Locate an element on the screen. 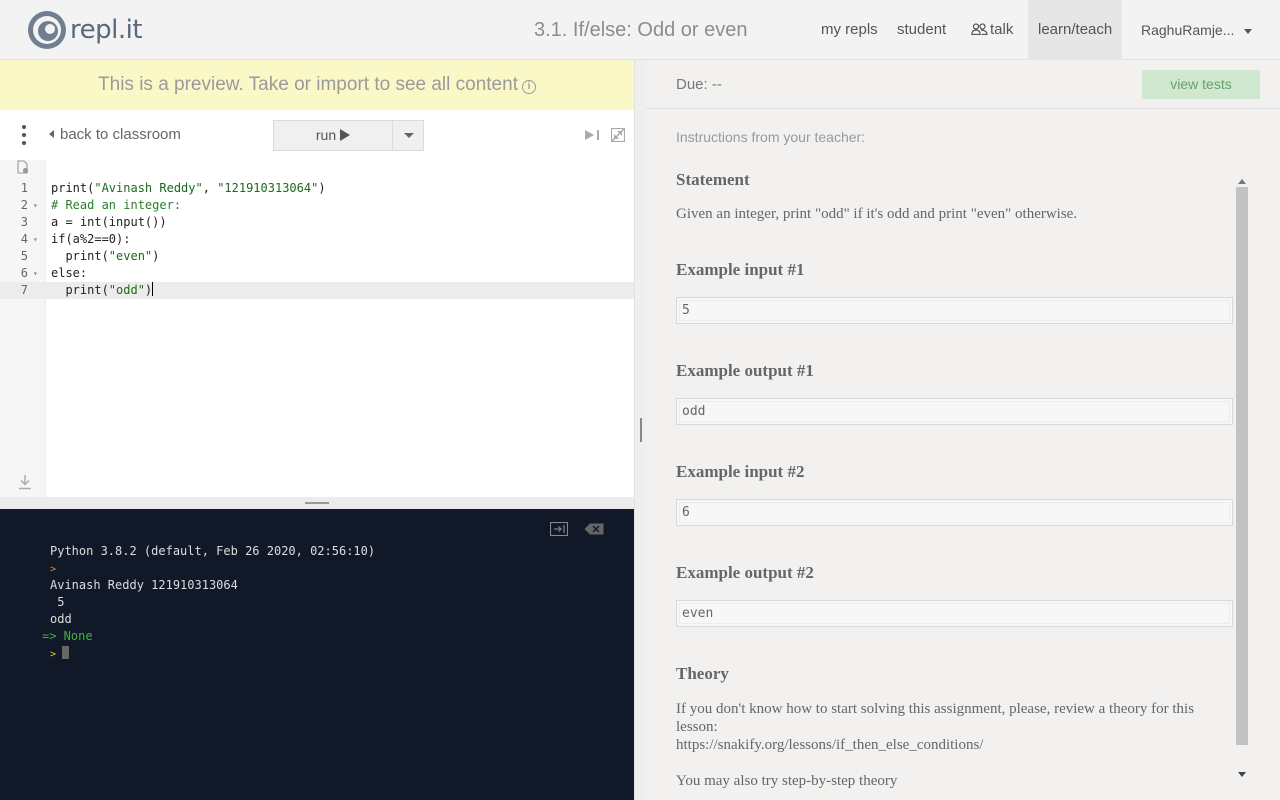 The height and width of the screenshot is (800, 1280). scroll-down-icon is located at coordinates (1242, 774).